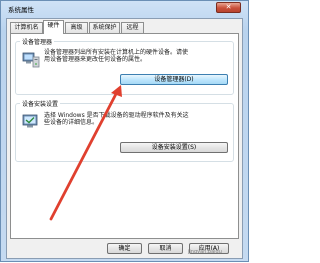 The width and height of the screenshot is (320, 263). What do you see at coordinates (76, 27) in the screenshot?
I see `tab-advanced: 高级` at bounding box center [76, 27].